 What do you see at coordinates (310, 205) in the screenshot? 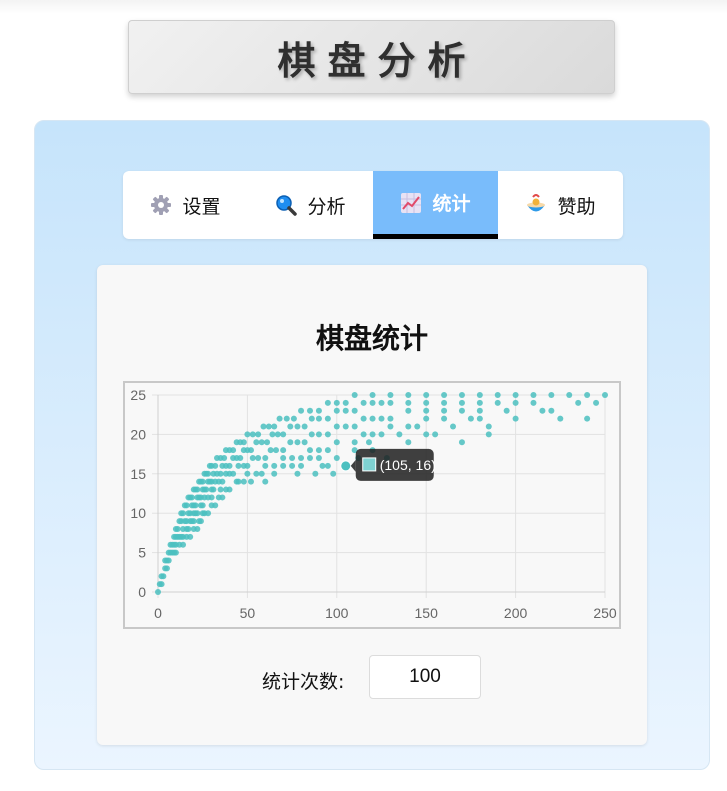
I see `tab-analysis: 分析` at bounding box center [310, 205].